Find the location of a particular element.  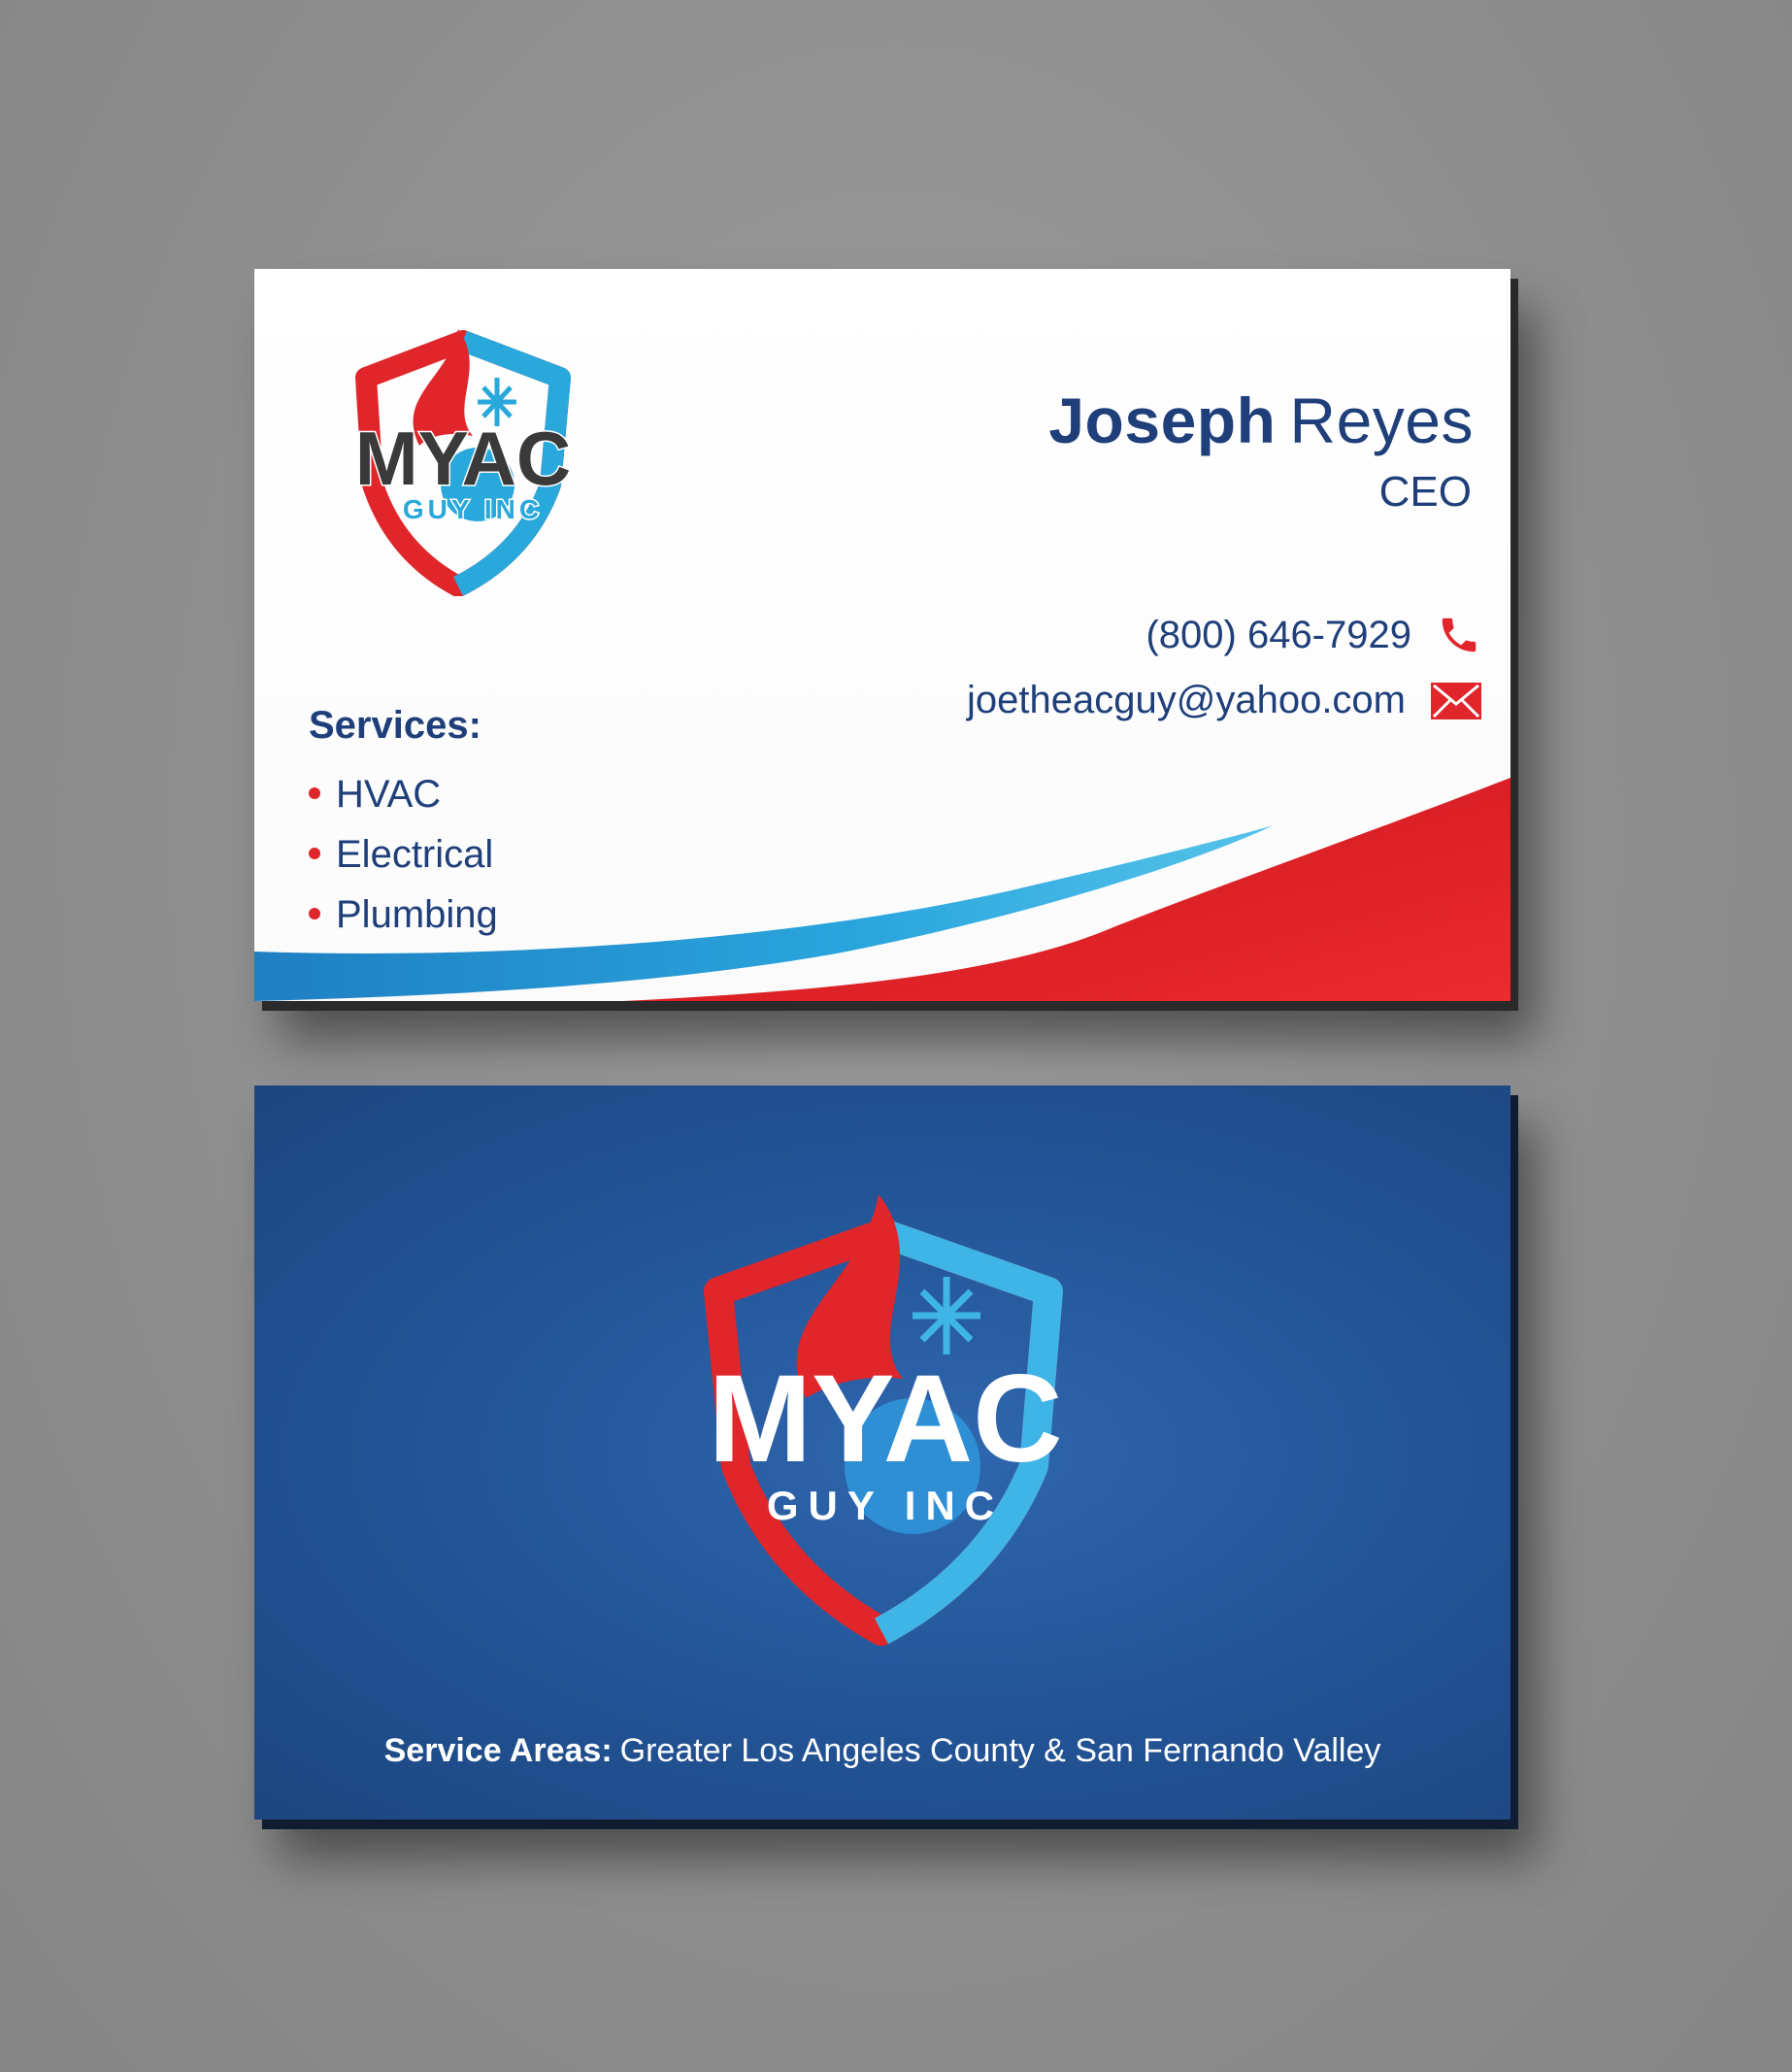

services-list: HVAC Electrical Plumbing is located at coordinates (403, 854).